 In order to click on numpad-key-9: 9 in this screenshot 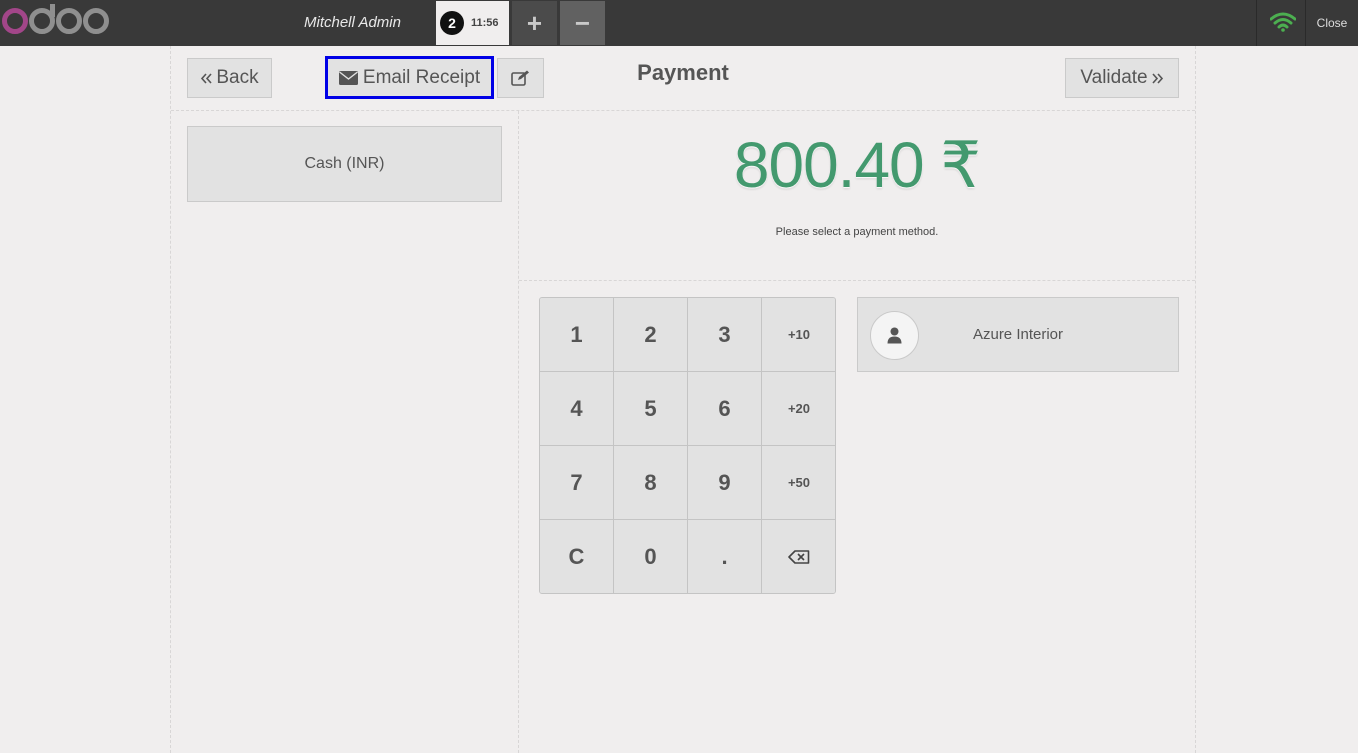, I will do `click(725, 483)`.